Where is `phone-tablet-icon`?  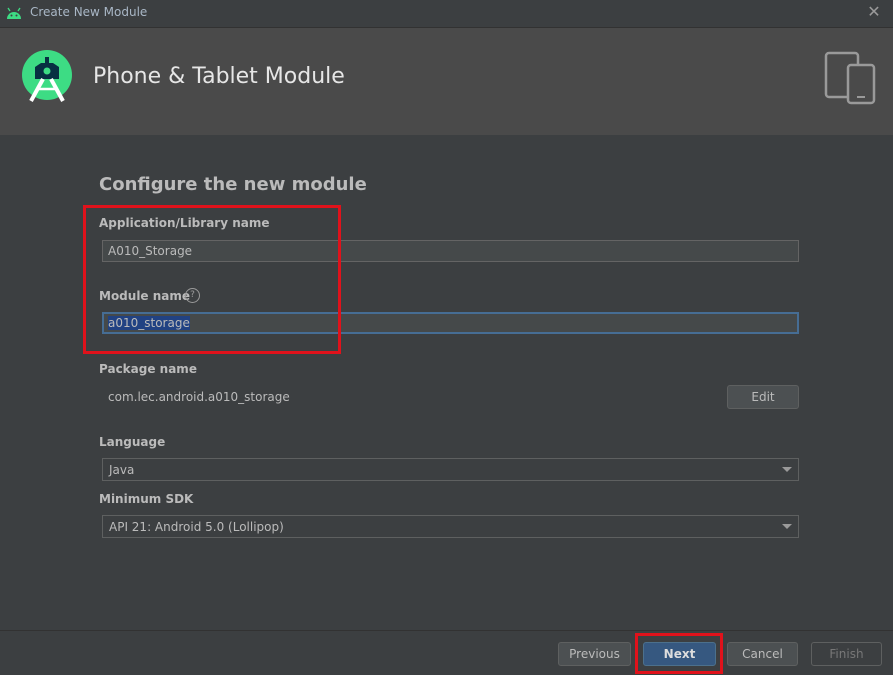 phone-tablet-icon is located at coordinates (850, 78).